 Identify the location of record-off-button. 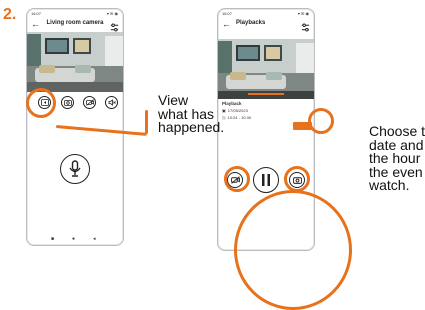
(89, 102).